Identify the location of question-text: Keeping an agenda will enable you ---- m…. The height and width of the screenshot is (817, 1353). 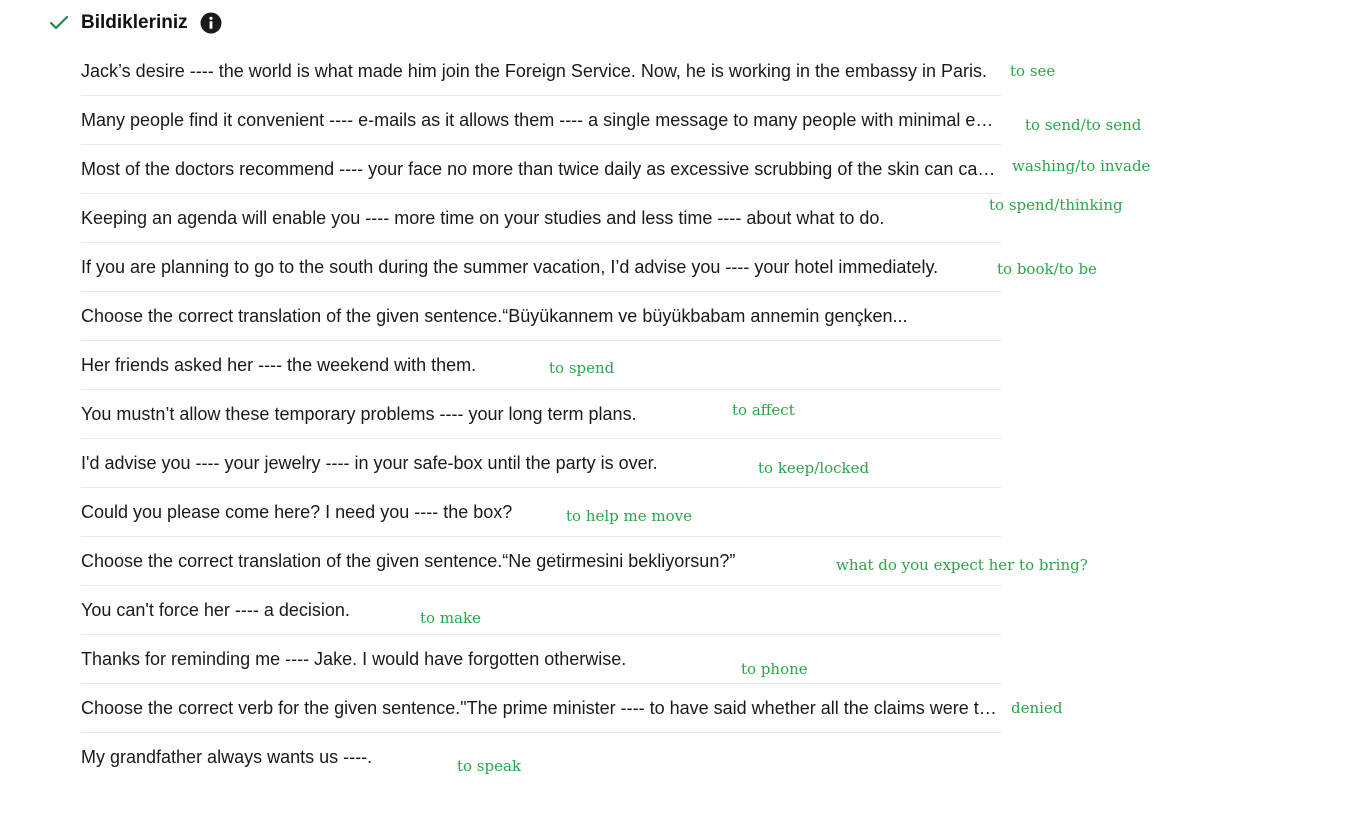
(483, 217).